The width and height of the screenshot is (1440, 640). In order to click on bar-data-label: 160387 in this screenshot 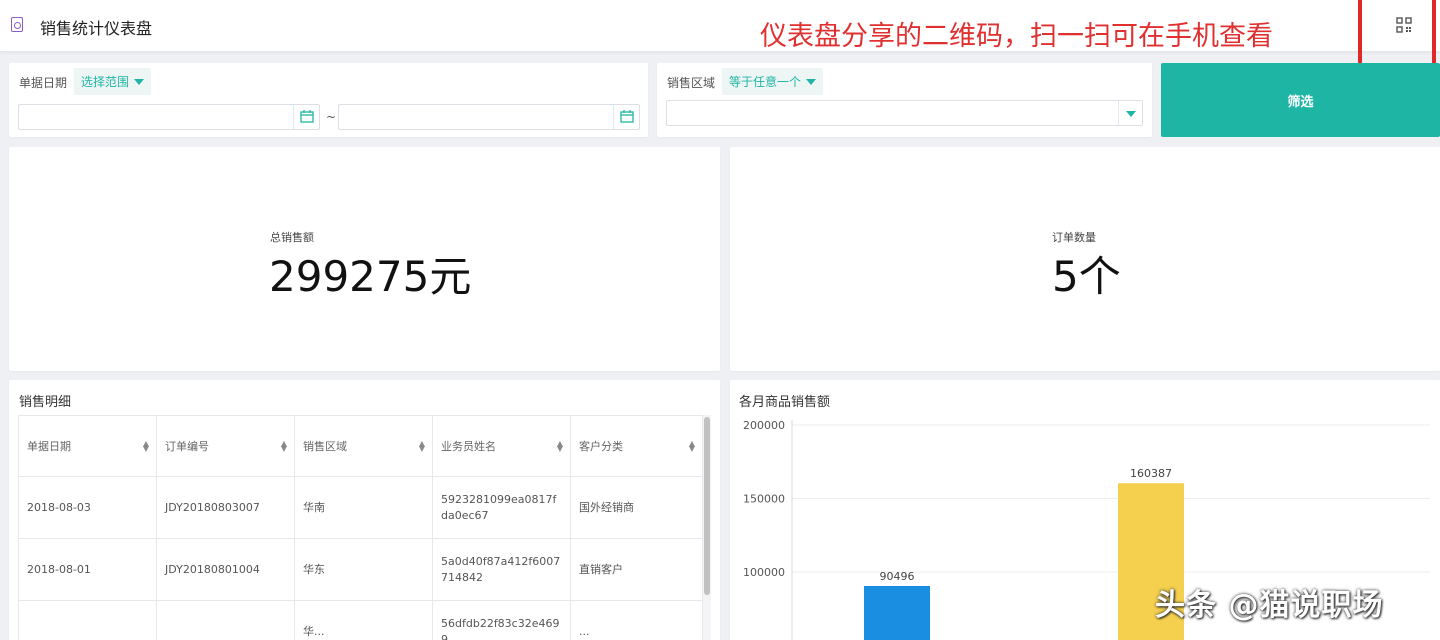, I will do `click(1151, 473)`.